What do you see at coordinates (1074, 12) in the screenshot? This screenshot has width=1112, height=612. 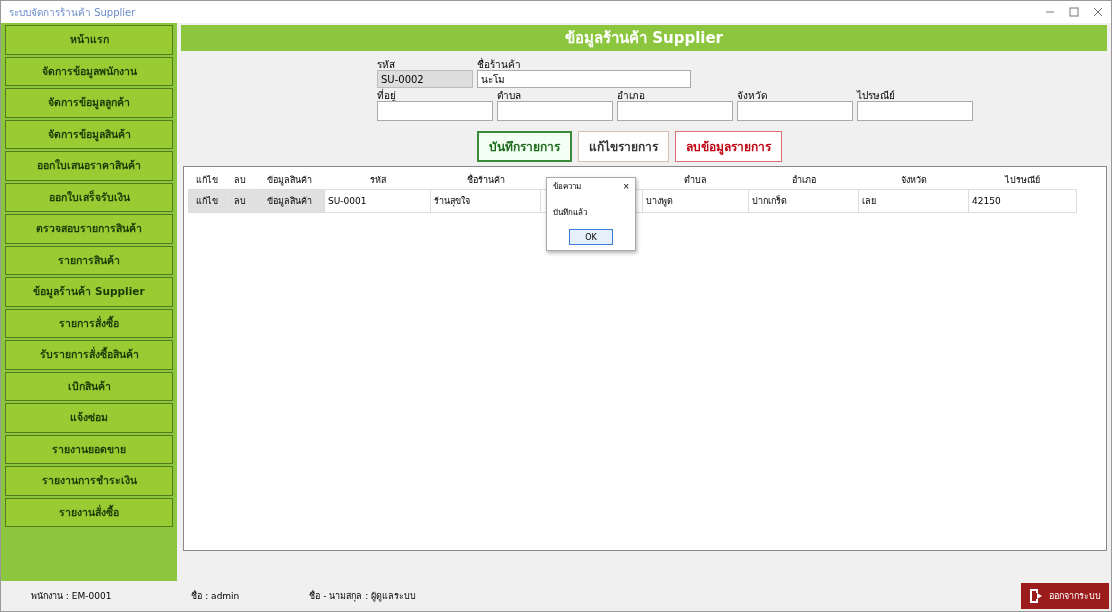 I see `maximize-icon` at bounding box center [1074, 12].